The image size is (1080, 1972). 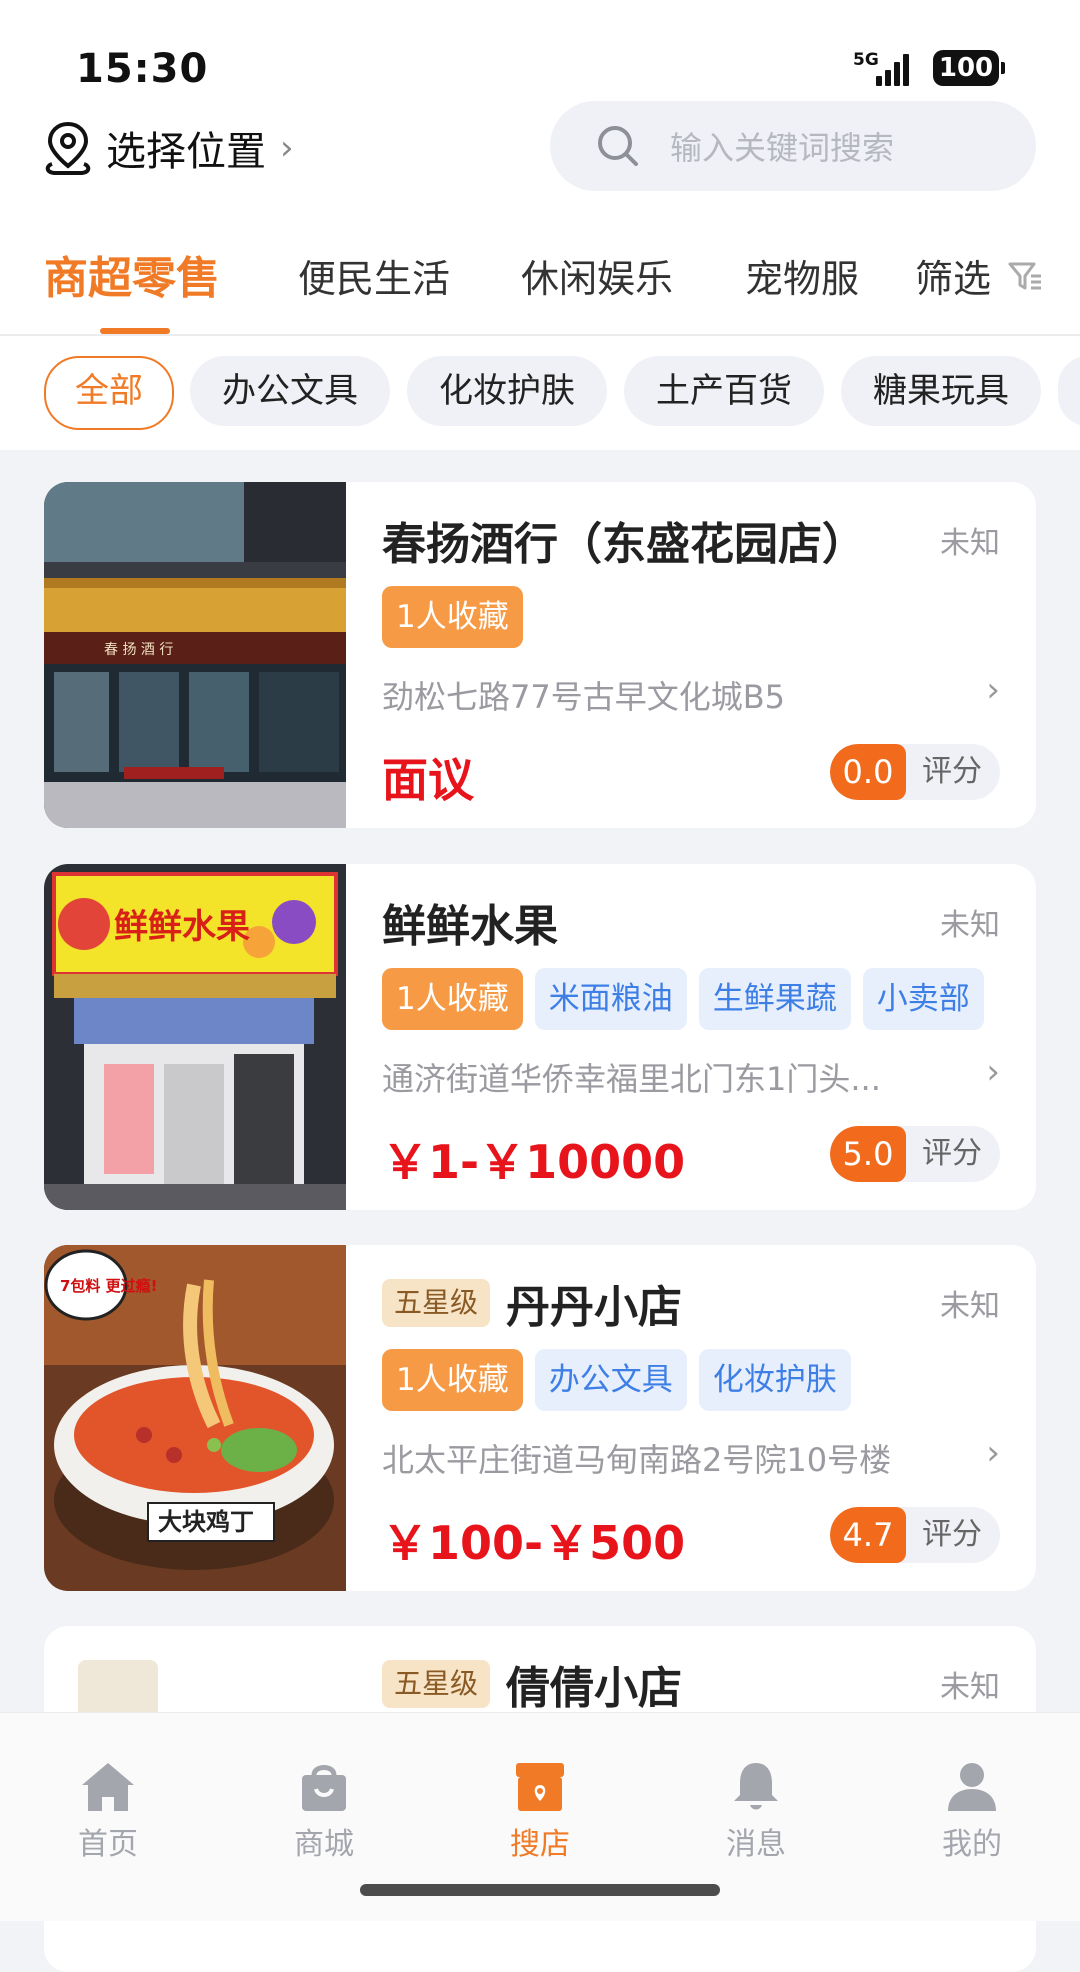 I want to click on location-selector: 选择位置 ›, so click(x=168, y=148).